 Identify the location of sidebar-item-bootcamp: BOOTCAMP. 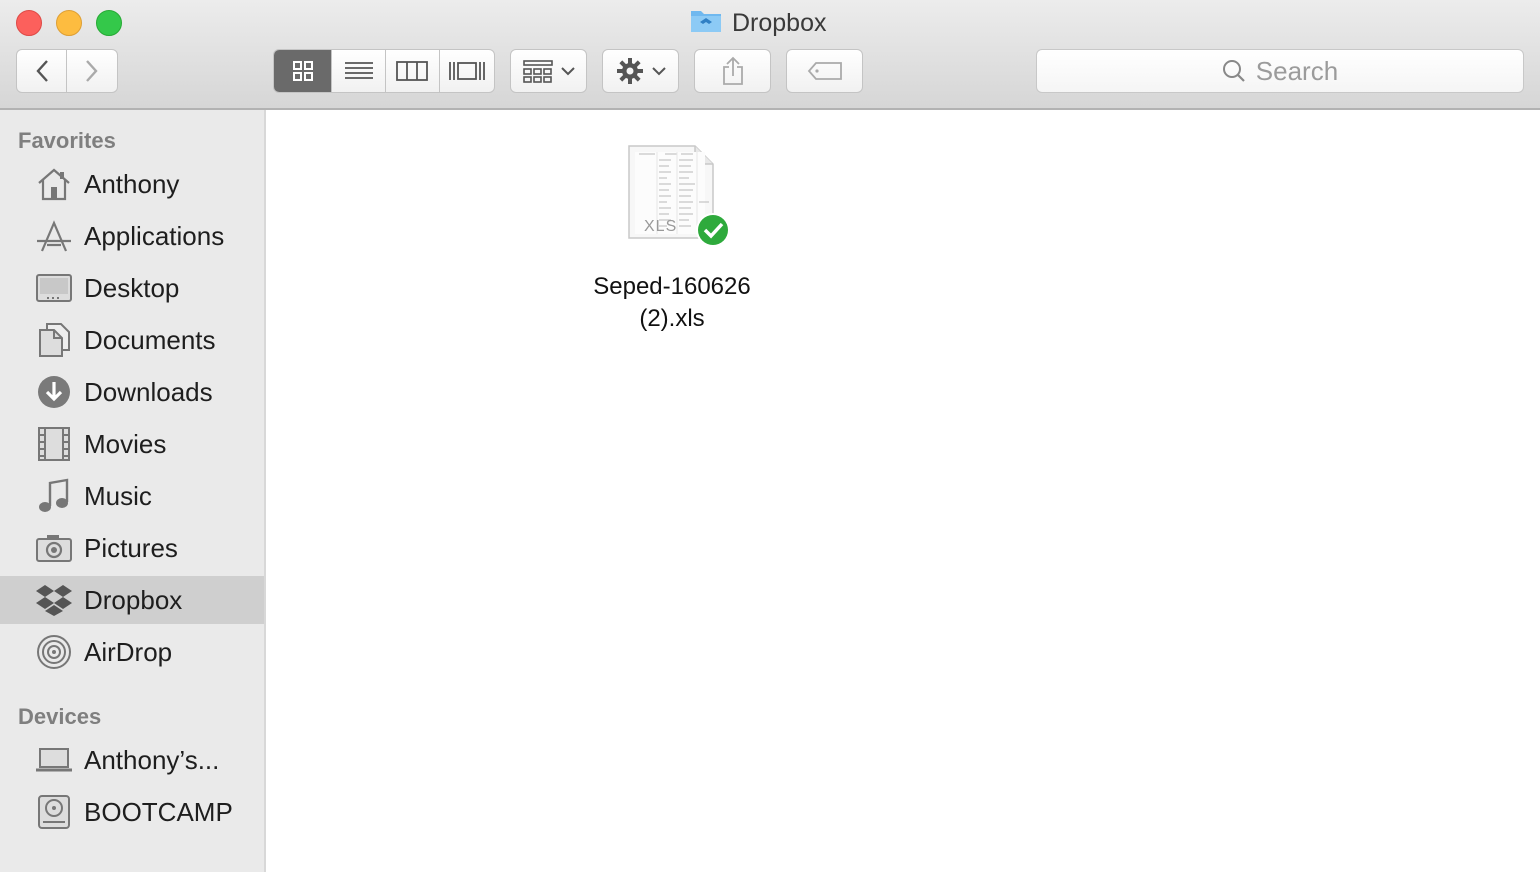
(132, 812).